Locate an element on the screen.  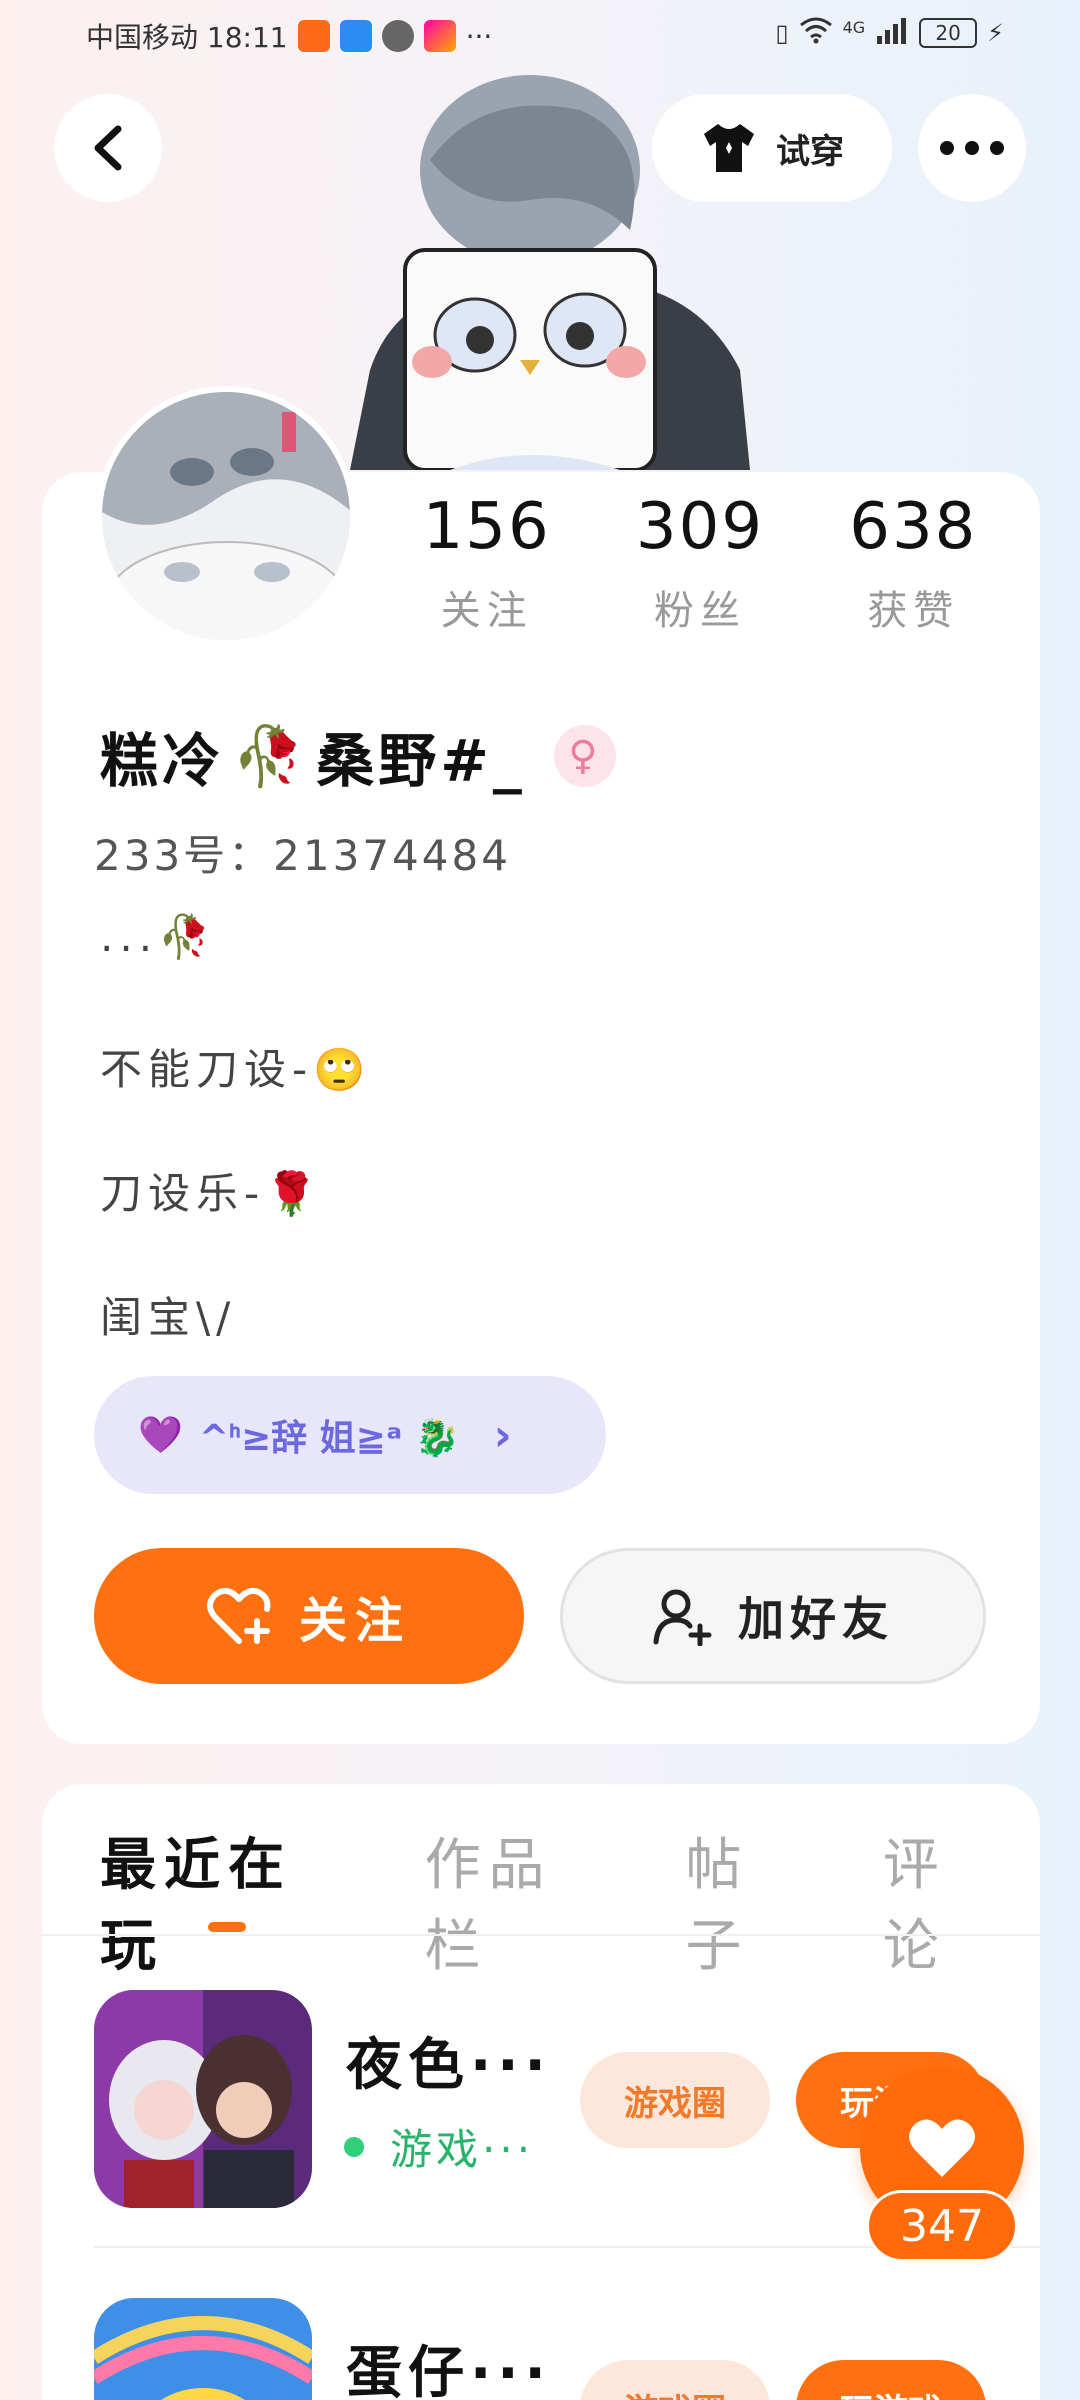
rose-emoji: 🥀 is located at coordinates (270, 755).